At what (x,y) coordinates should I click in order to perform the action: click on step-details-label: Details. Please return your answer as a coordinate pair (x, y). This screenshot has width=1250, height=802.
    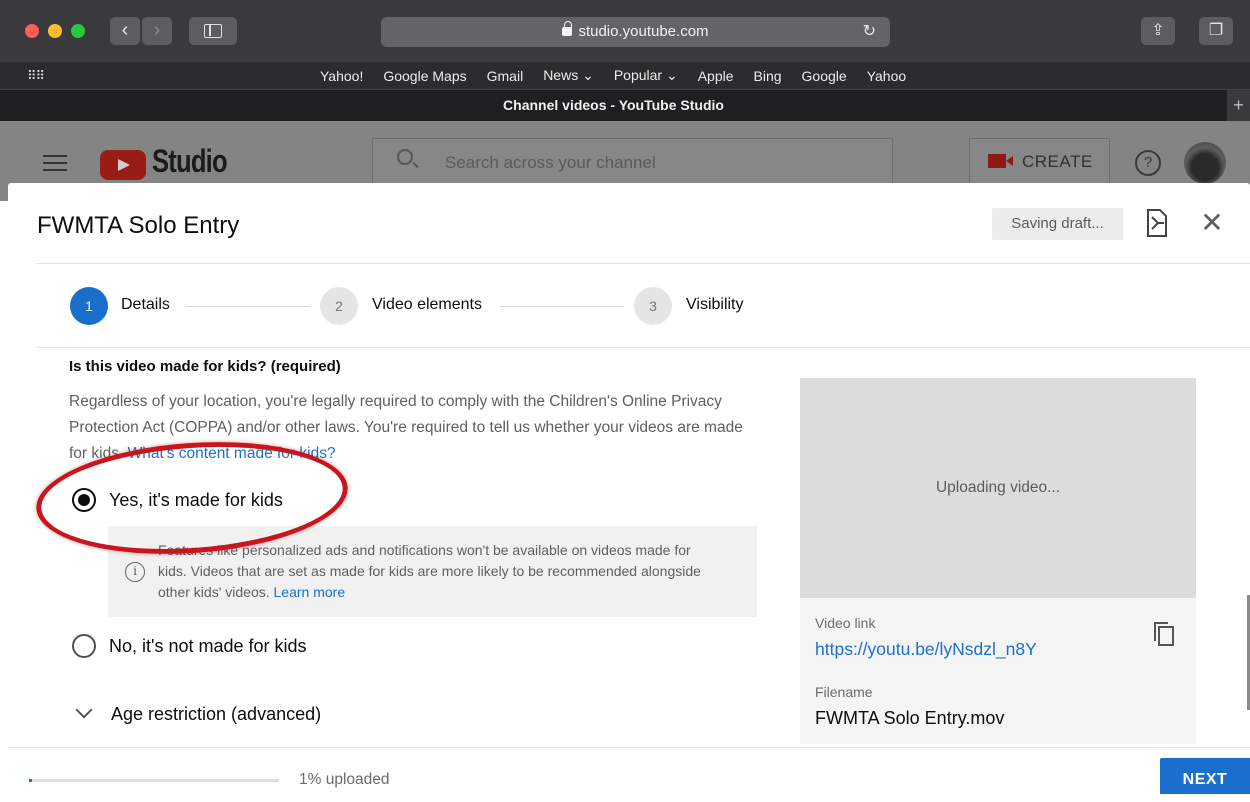
    Looking at the image, I should click on (145, 305).